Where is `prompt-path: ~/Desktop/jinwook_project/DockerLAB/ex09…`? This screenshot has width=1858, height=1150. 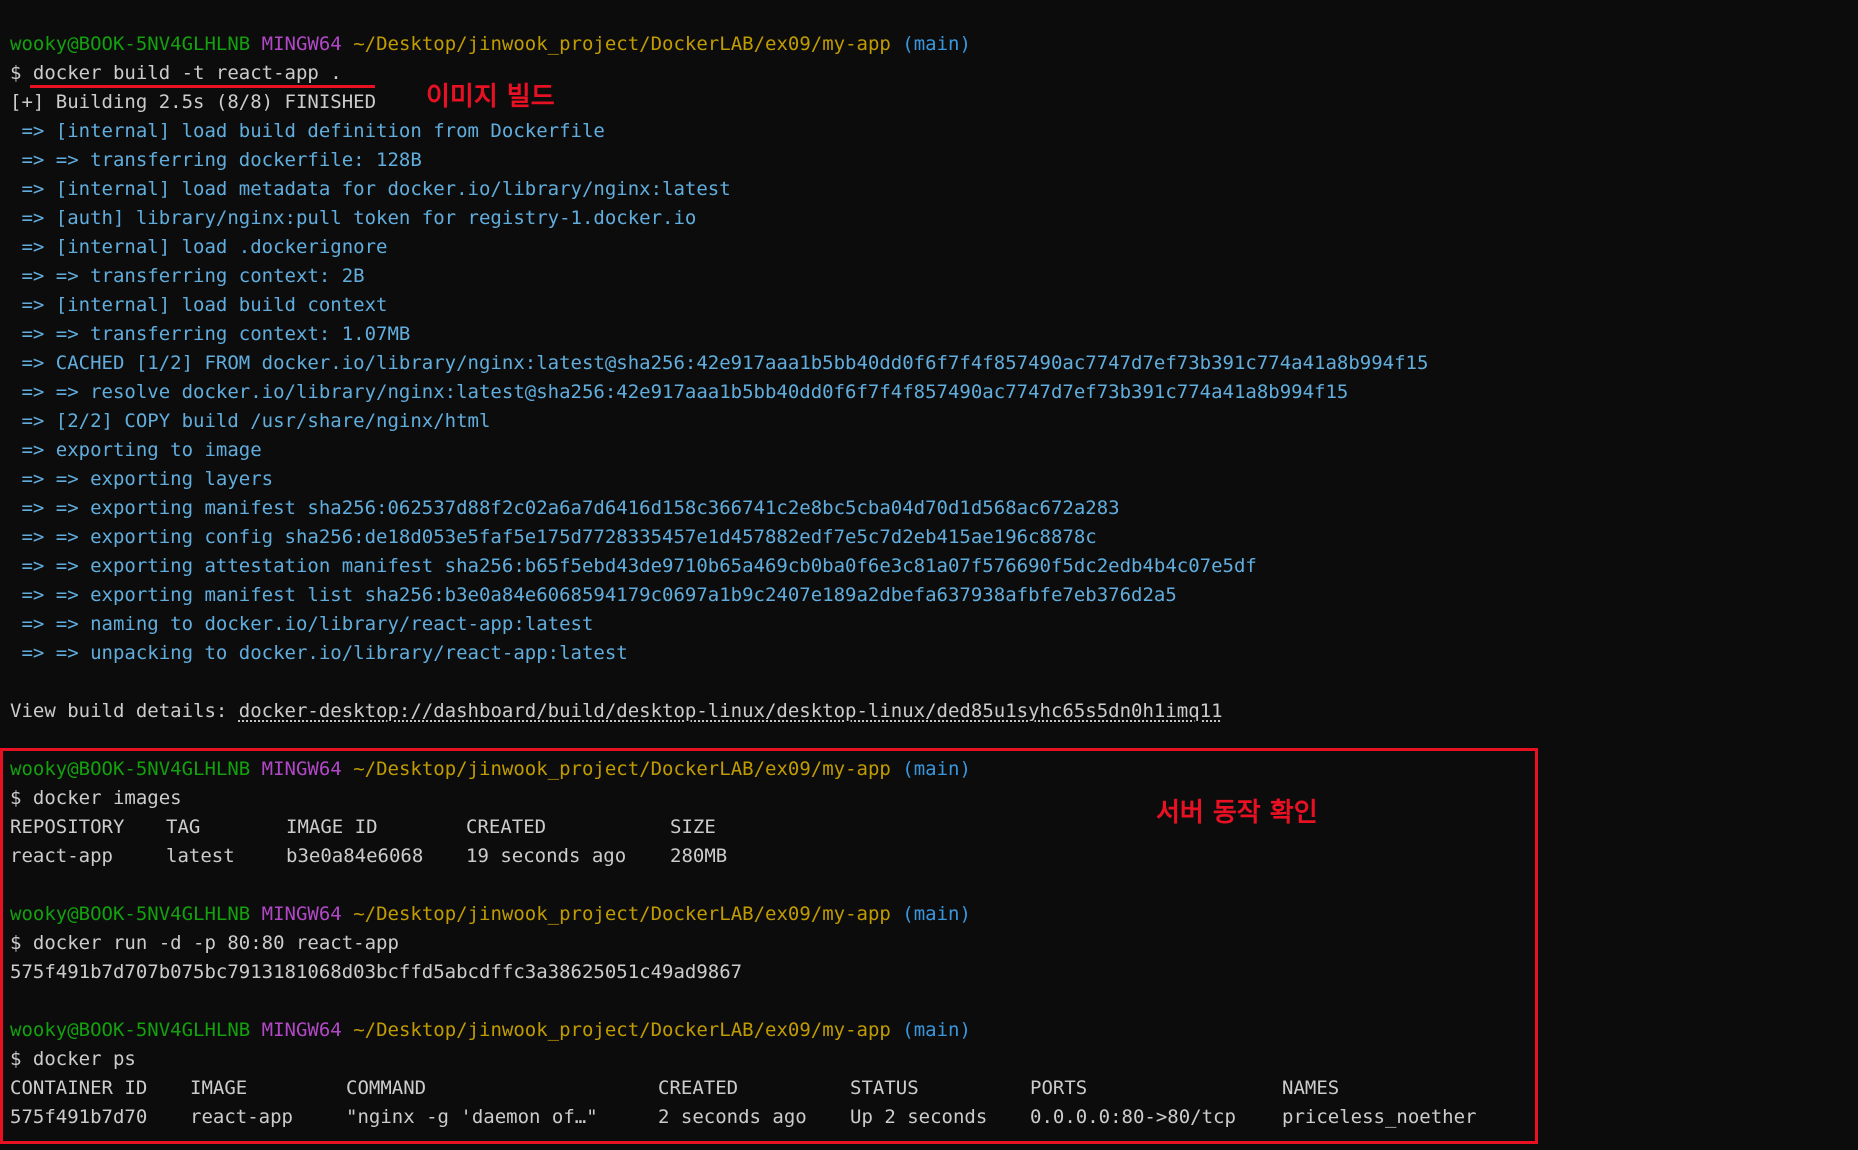 prompt-path: ~/Desktop/jinwook_project/DockerLAB/ex09… is located at coordinates (622, 44).